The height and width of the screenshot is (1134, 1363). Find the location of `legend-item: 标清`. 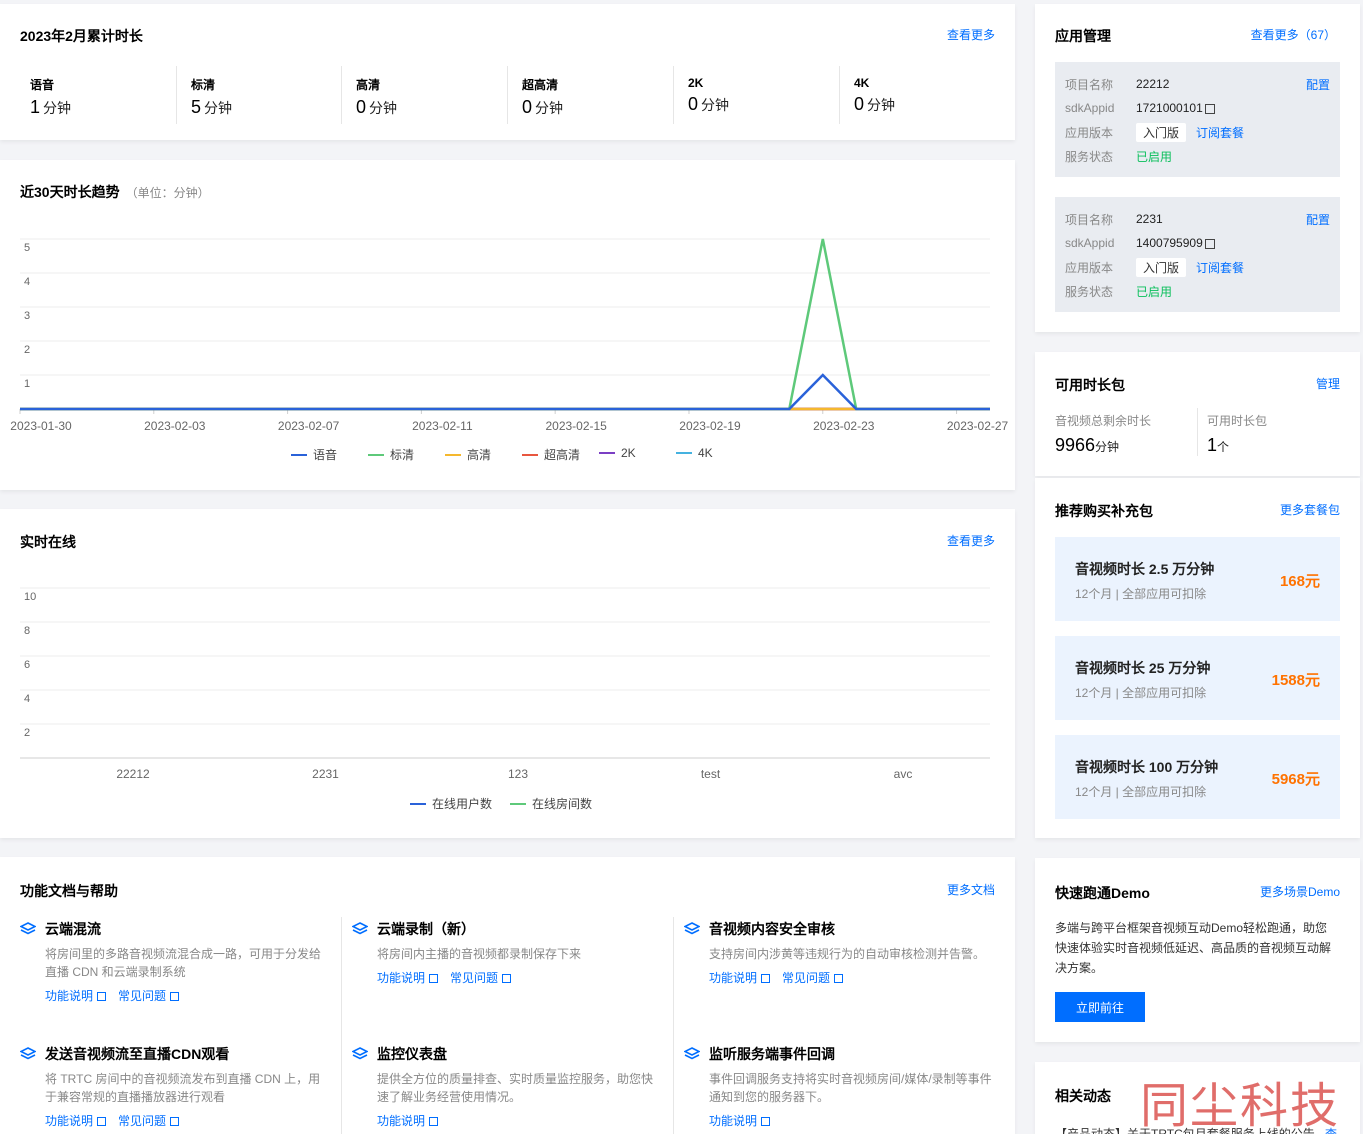

legend-item: 标清 is located at coordinates (391, 454).